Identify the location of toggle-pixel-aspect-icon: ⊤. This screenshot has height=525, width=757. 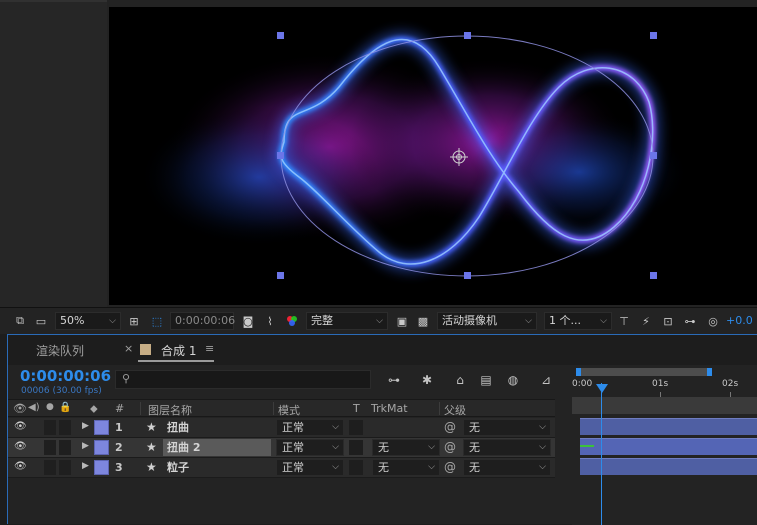
(624, 321).